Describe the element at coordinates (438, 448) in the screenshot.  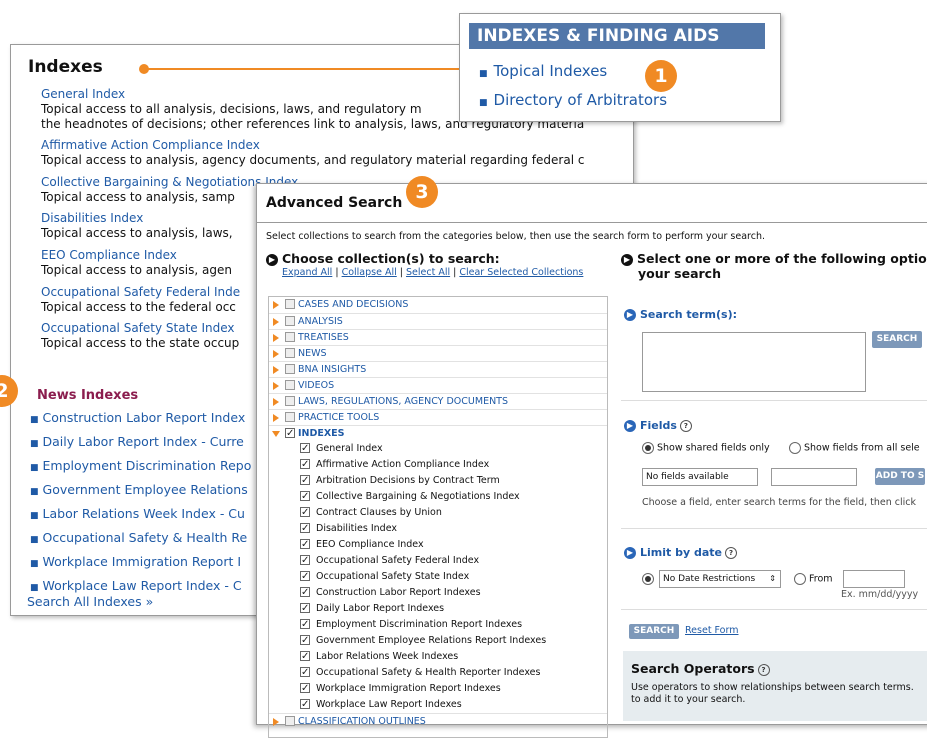
I see `collection-subitem: General Index` at that location.